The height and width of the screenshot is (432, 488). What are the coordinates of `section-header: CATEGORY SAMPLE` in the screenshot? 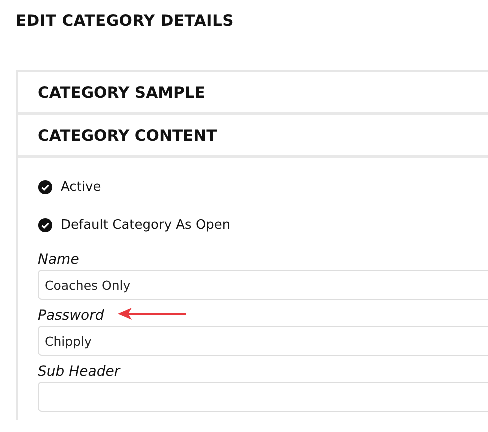 It's located at (253, 93).